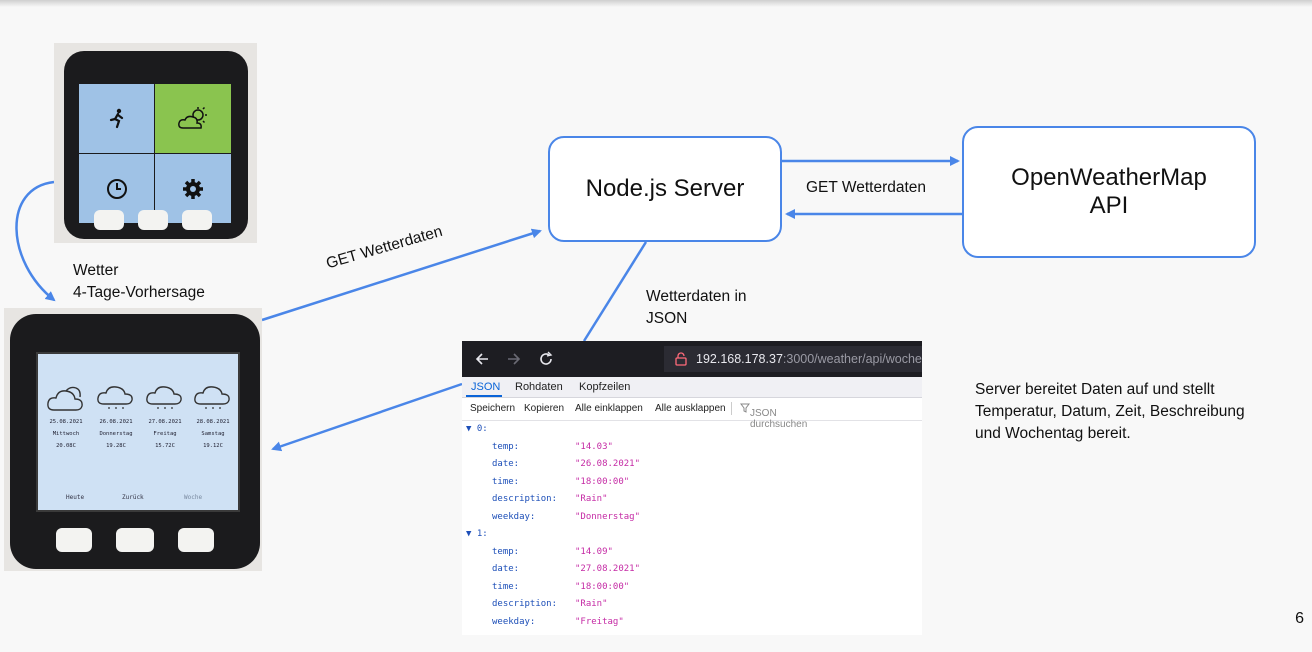  I want to click on toolbar-divider, so click(731, 408).